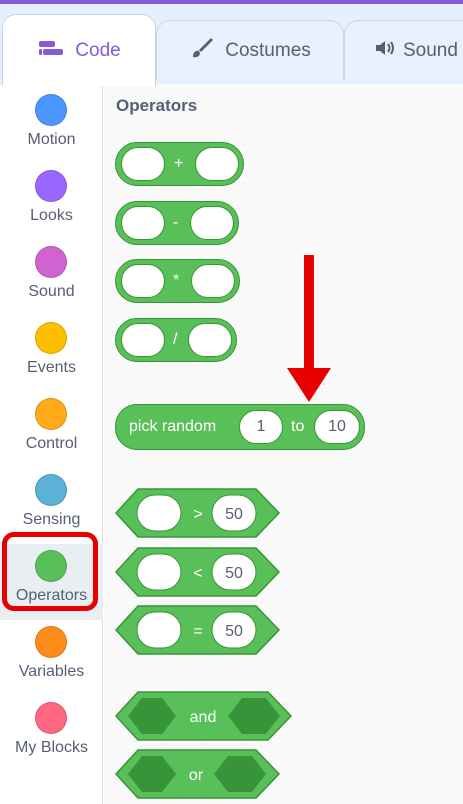 This screenshot has height=804, width=463. I want to click on divide-block: /, so click(176, 340).